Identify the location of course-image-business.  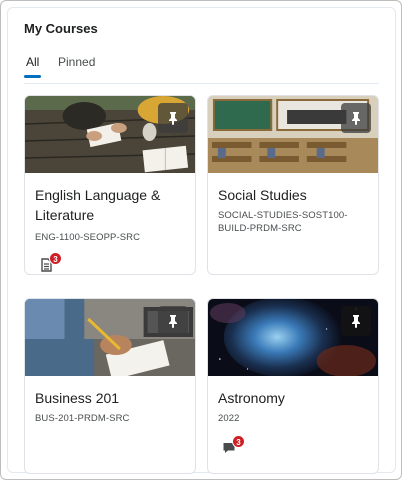
(110, 337).